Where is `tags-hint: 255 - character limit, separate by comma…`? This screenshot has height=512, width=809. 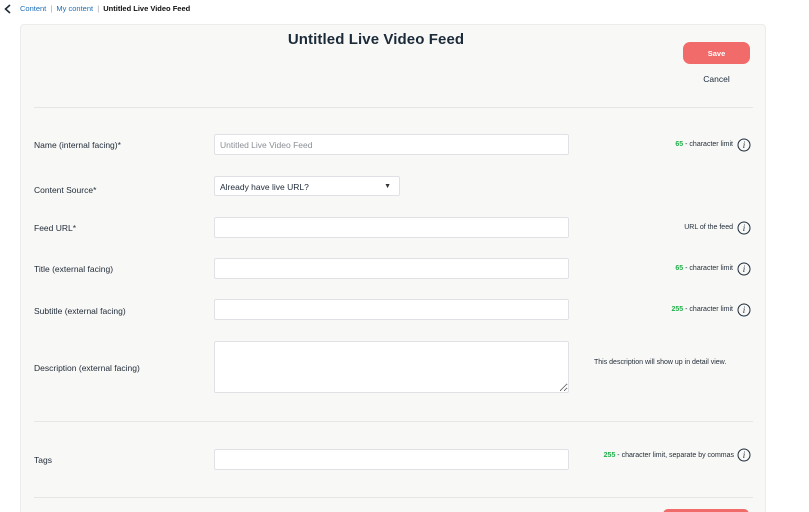 tags-hint: 255 - character limit, separate by comma… is located at coordinates (665, 456).